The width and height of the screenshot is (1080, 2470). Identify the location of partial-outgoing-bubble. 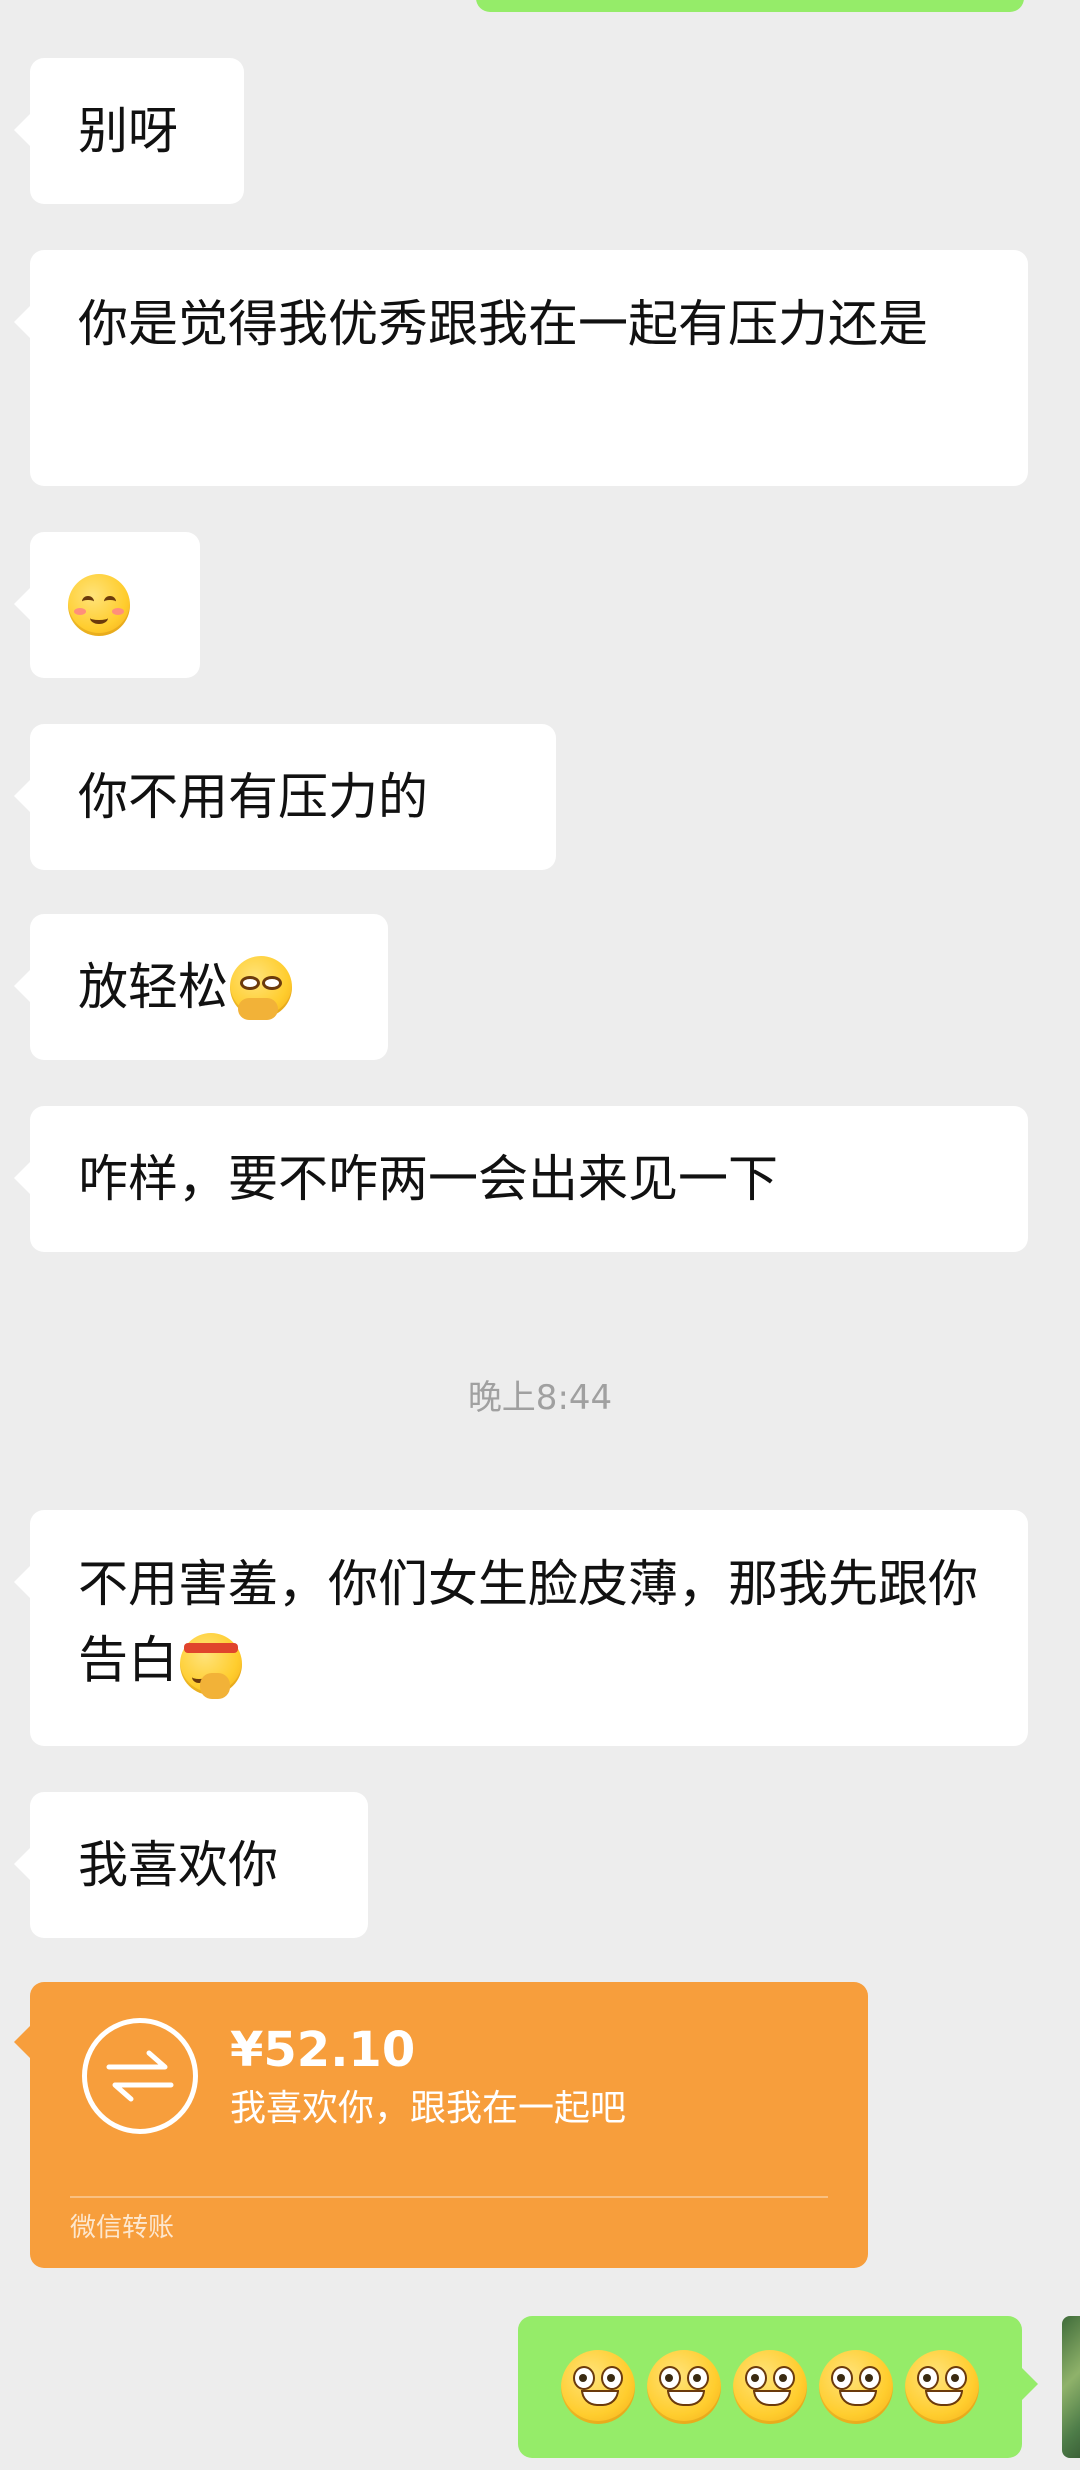
(750, 6).